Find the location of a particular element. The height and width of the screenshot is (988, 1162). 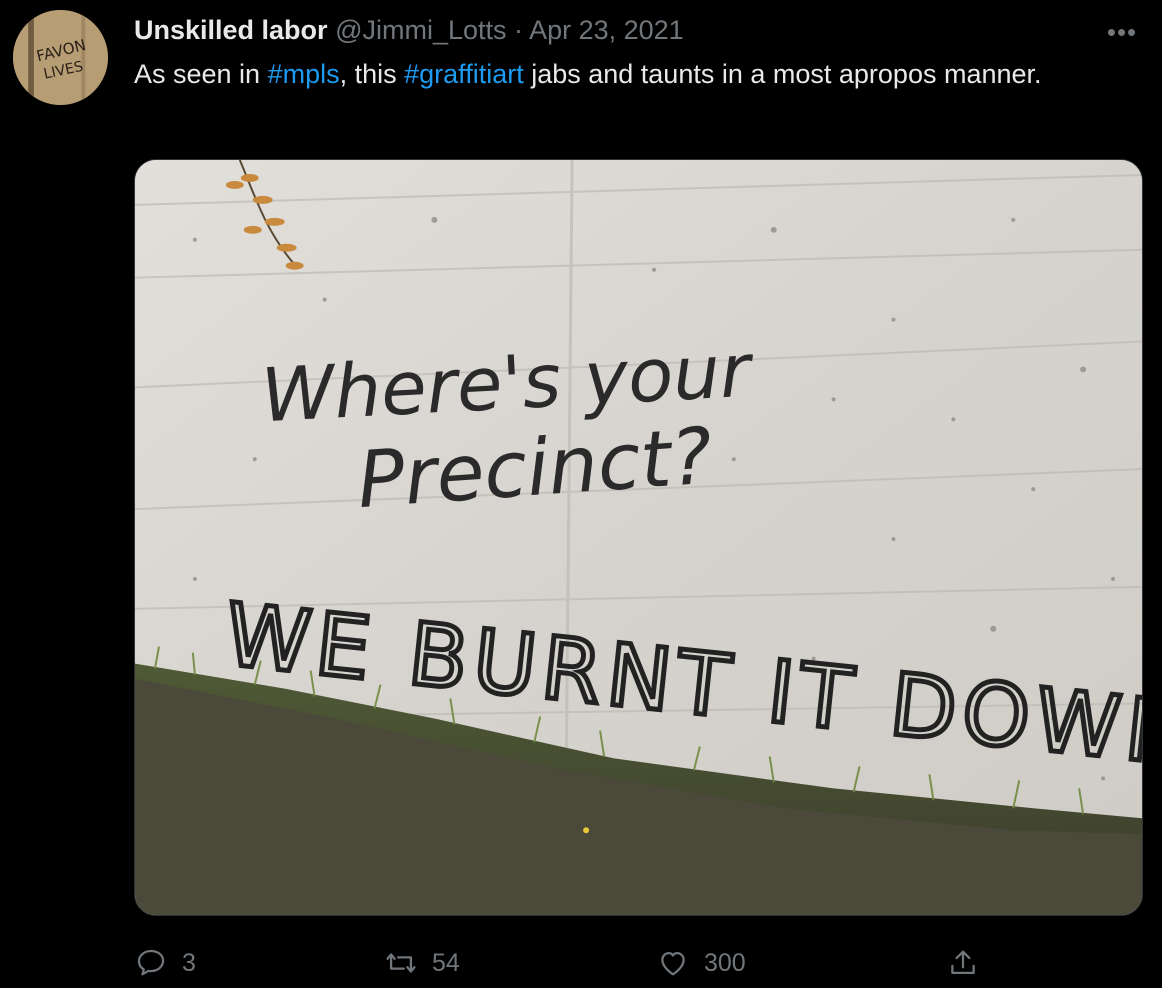

share-button is located at coordinates (963, 963).